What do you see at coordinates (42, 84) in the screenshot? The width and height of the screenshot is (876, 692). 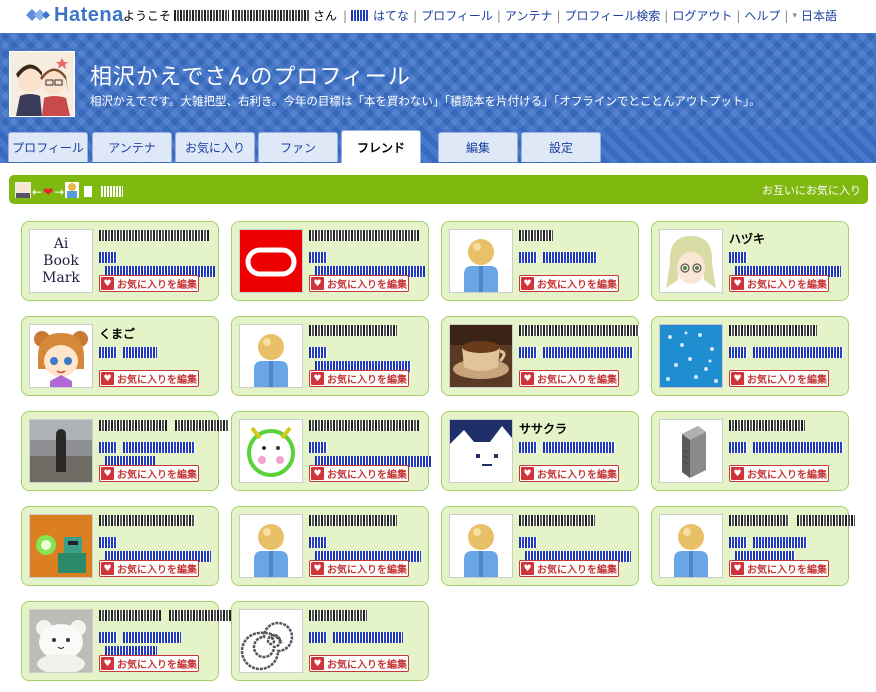 I see `profile-avatar` at bounding box center [42, 84].